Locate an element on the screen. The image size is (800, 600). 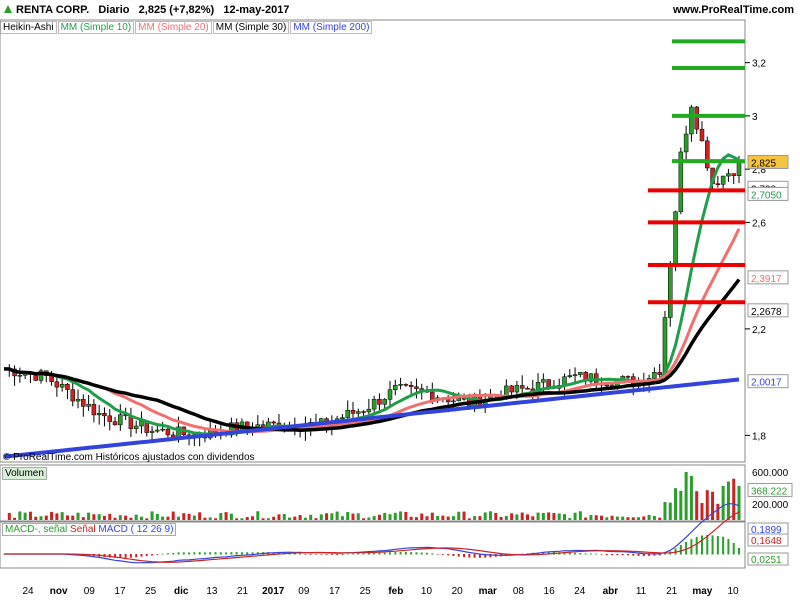
y-tick-label: 2,6 is located at coordinates (759, 223).